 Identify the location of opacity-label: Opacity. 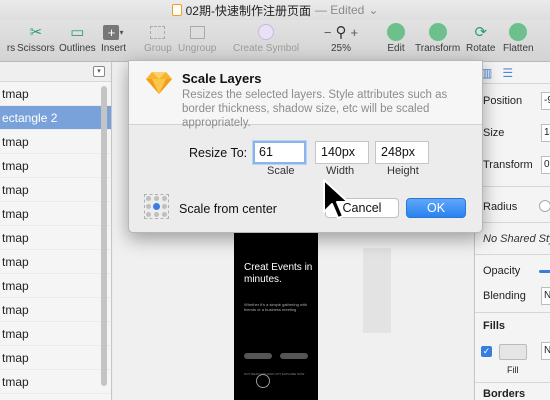
(502, 271).